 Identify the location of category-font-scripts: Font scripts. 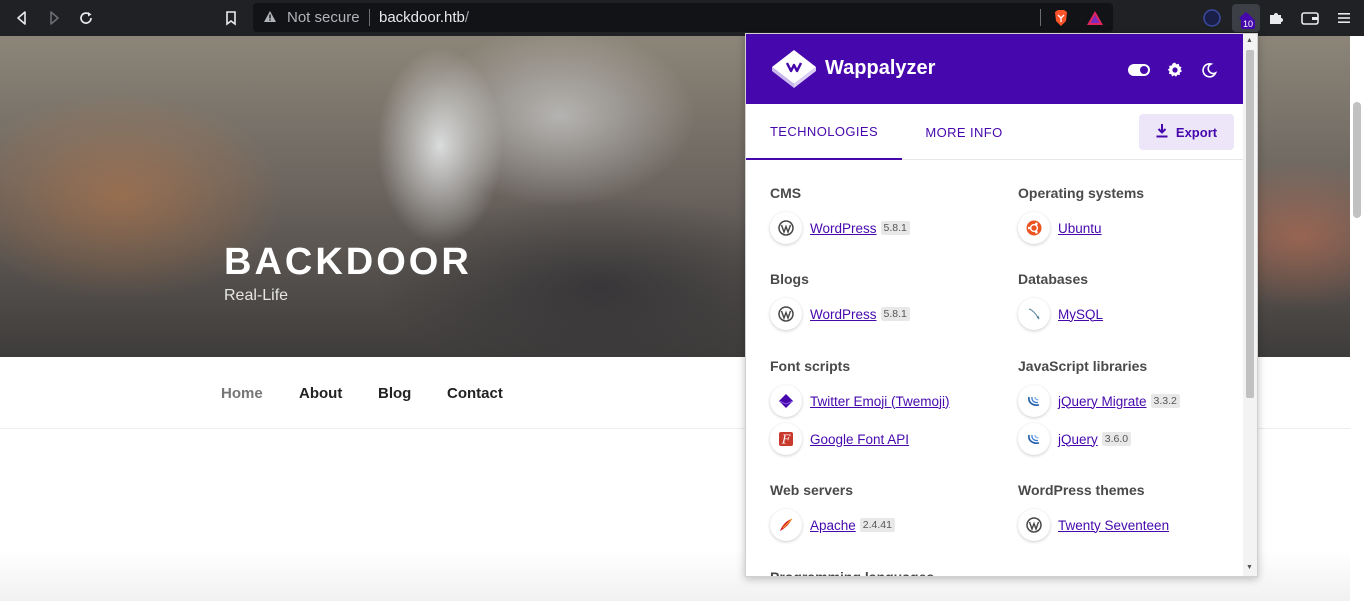
(810, 366).